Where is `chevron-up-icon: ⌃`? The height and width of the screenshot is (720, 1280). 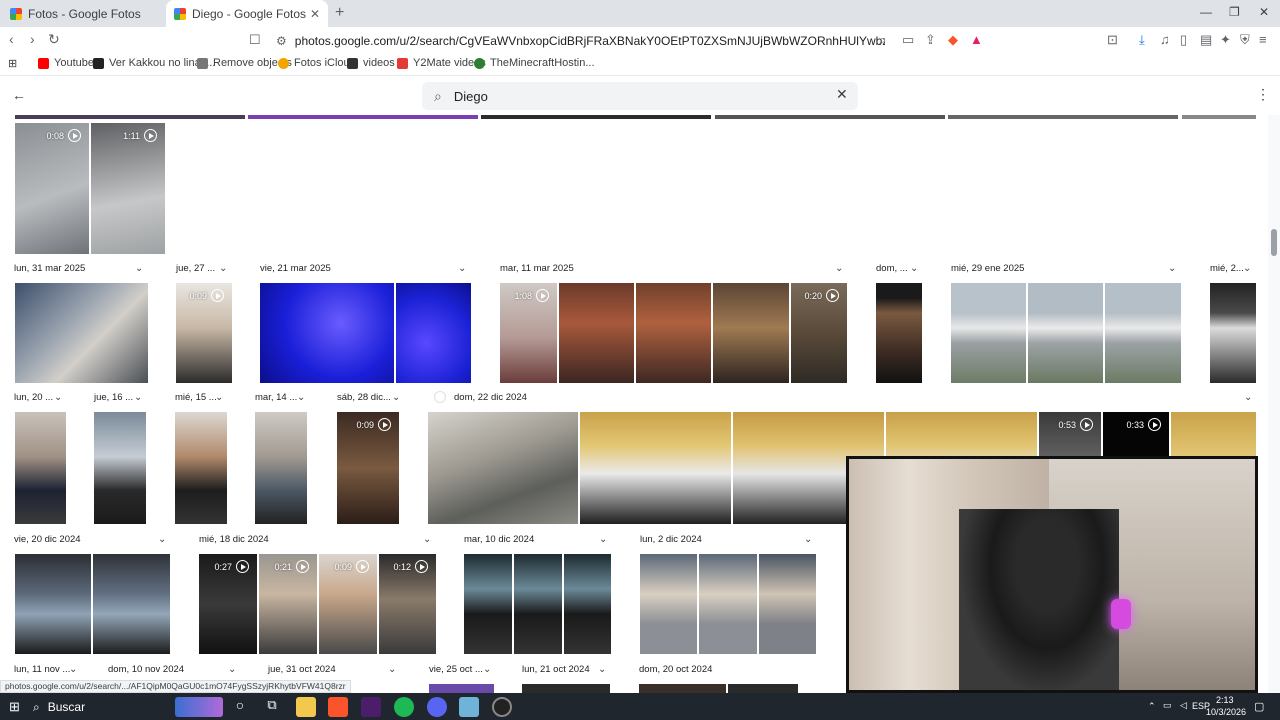 chevron-up-icon: ⌃ is located at coordinates (1152, 706).